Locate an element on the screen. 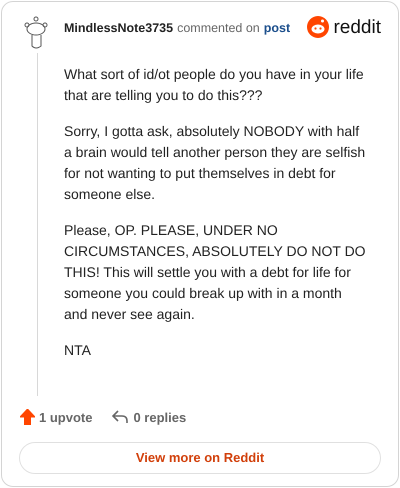 The image size is (400, 488). brand-name: reddit is located at coordinates (357, 27).